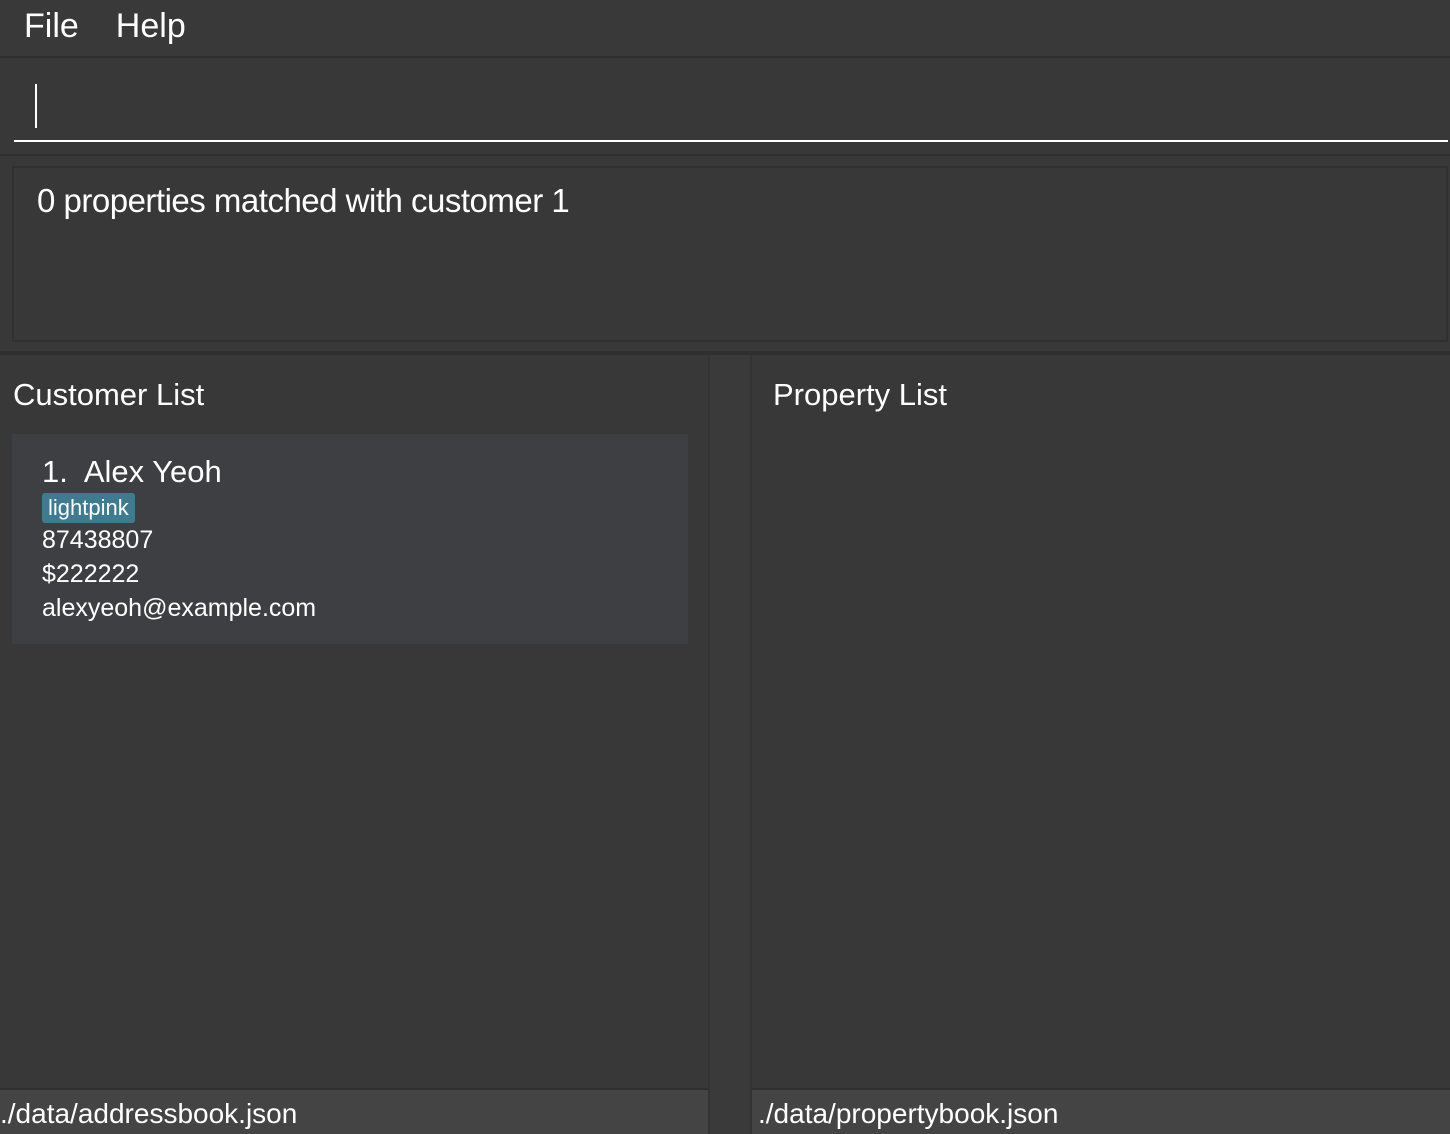 The width and height of the screenshot is (1450, 1134). Describe the element at coordinates (860, 394) in the screenshot. I see `property-list-title: Property List` at that location.